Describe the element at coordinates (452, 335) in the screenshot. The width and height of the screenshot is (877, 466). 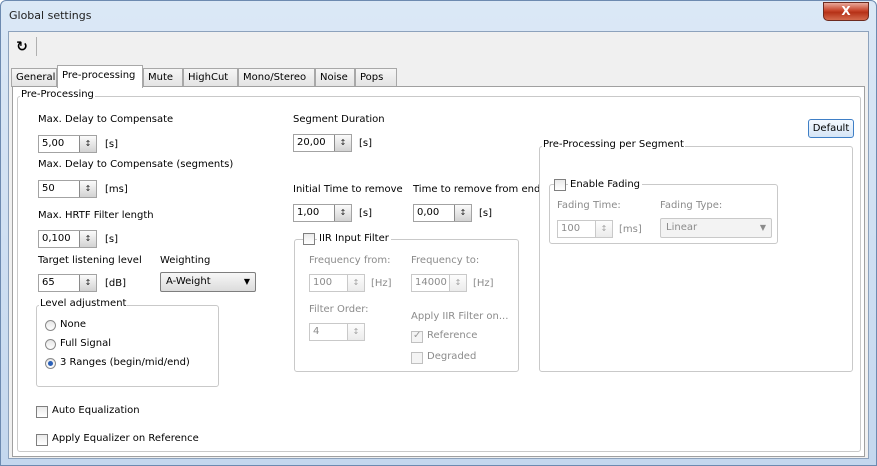
I see `reference-label: Reference` at that location.